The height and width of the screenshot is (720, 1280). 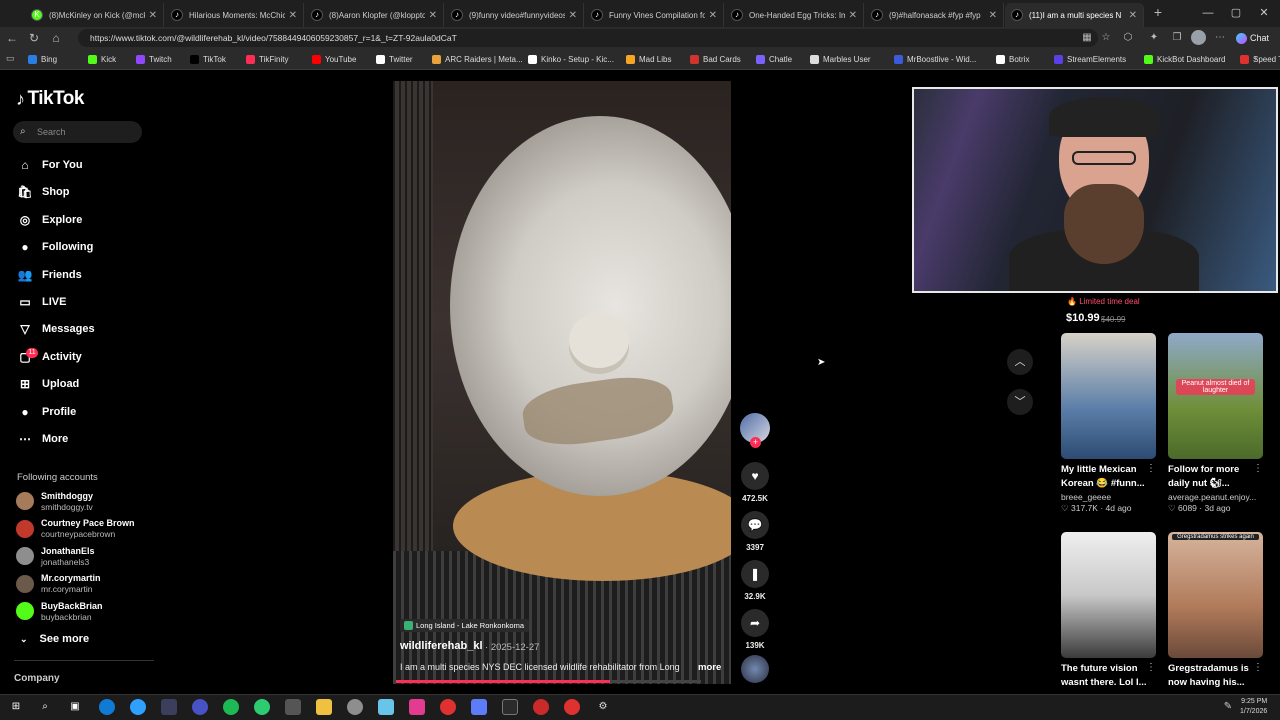 I want to click on new-tab-button: +, so click(x=1158, y=13).